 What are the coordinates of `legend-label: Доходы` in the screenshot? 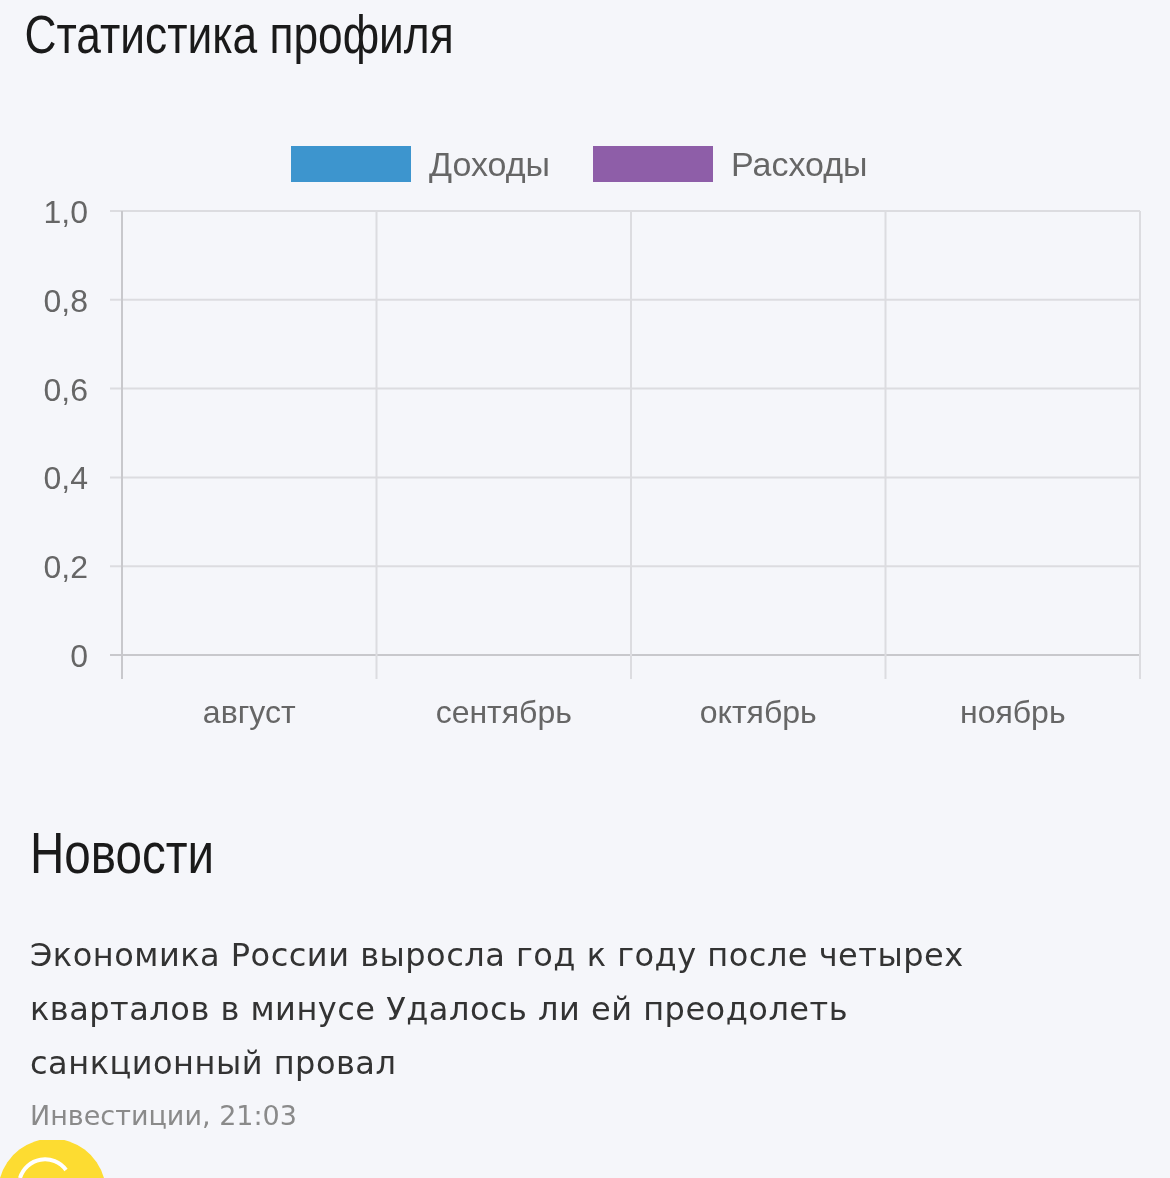 It's located at (489, 164).